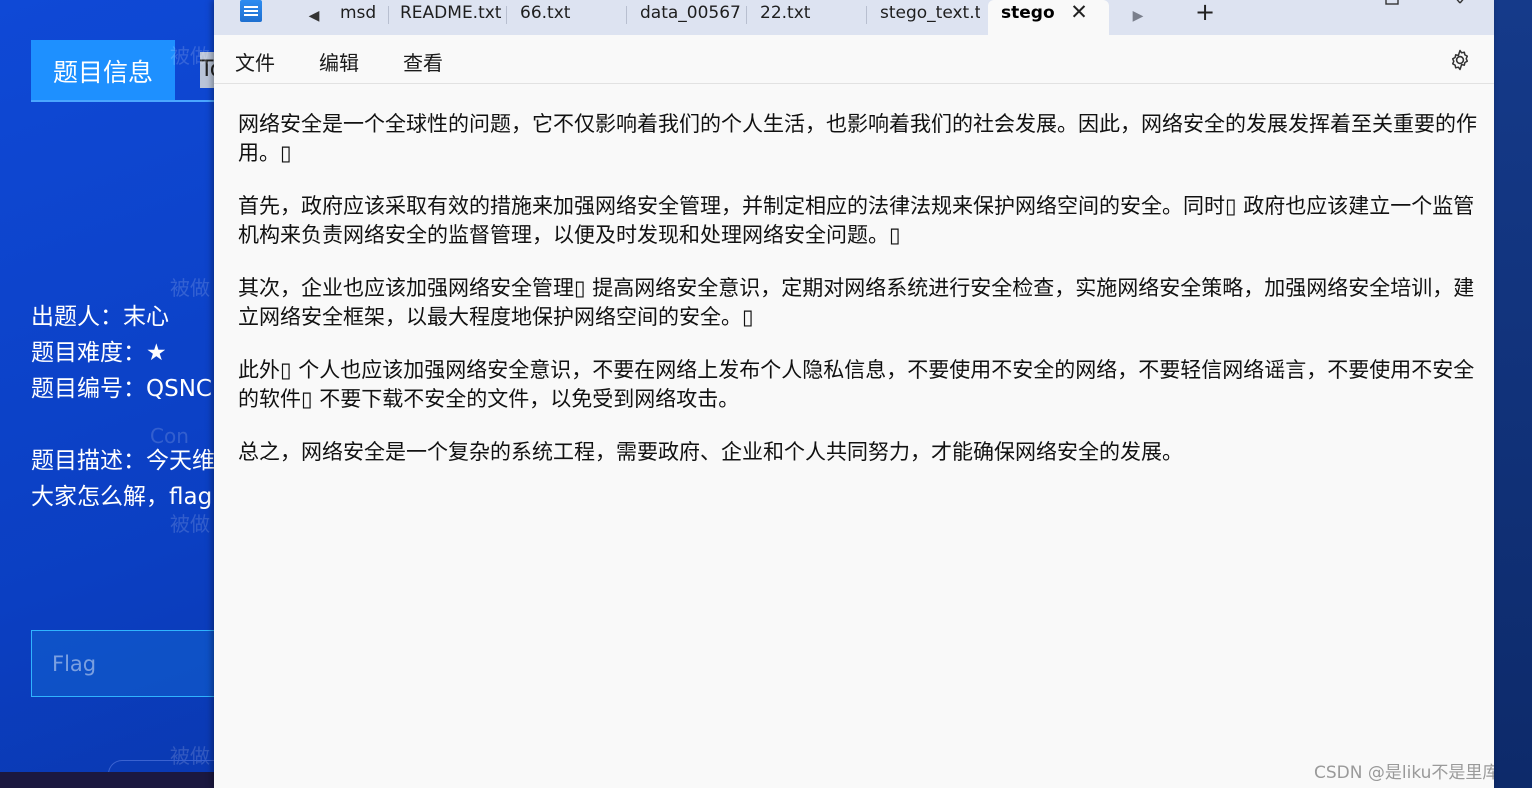 This screenshot has height=788, width=1532. What do you see at coordinates (1460, 60) in the screenshot?
I see `gear-icon` at bounding box center [1460, 60].